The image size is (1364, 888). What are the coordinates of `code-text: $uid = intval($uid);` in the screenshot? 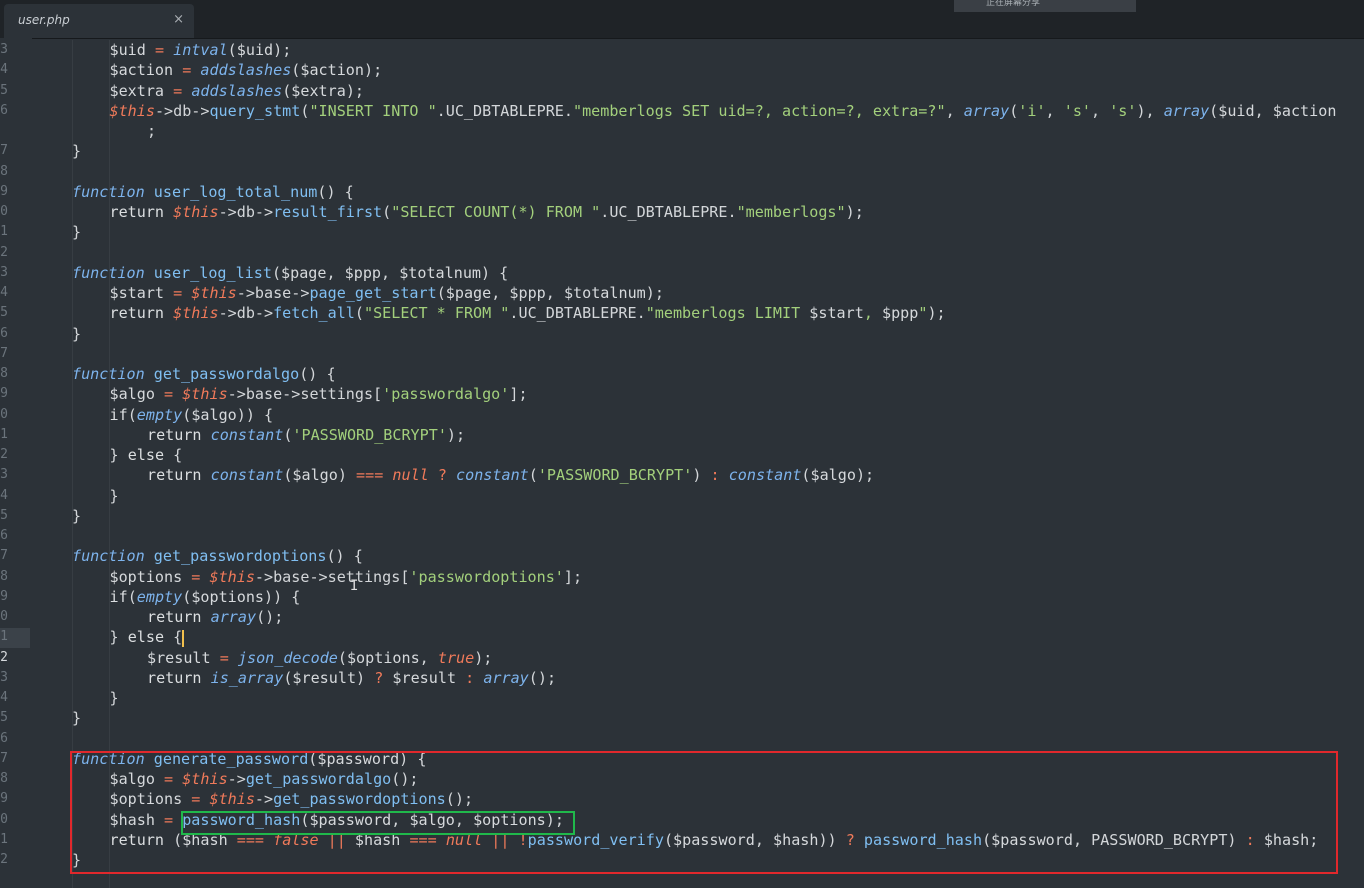 It's located at (200, 50).